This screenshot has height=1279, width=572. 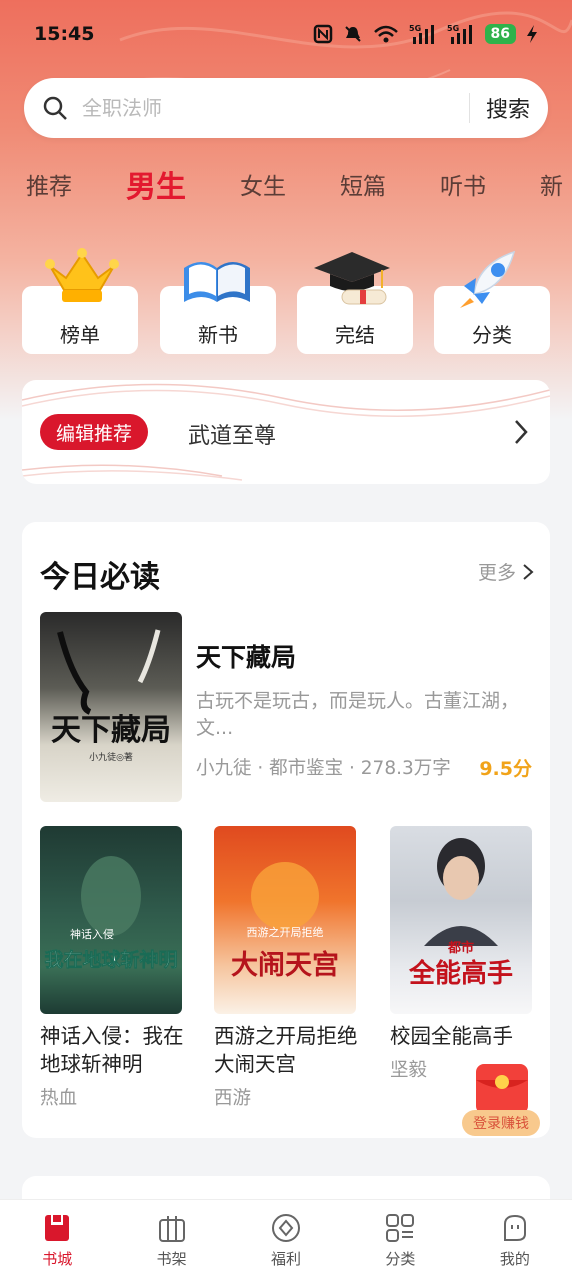 I want to click on charging-icon, so click(x=532, y=34).